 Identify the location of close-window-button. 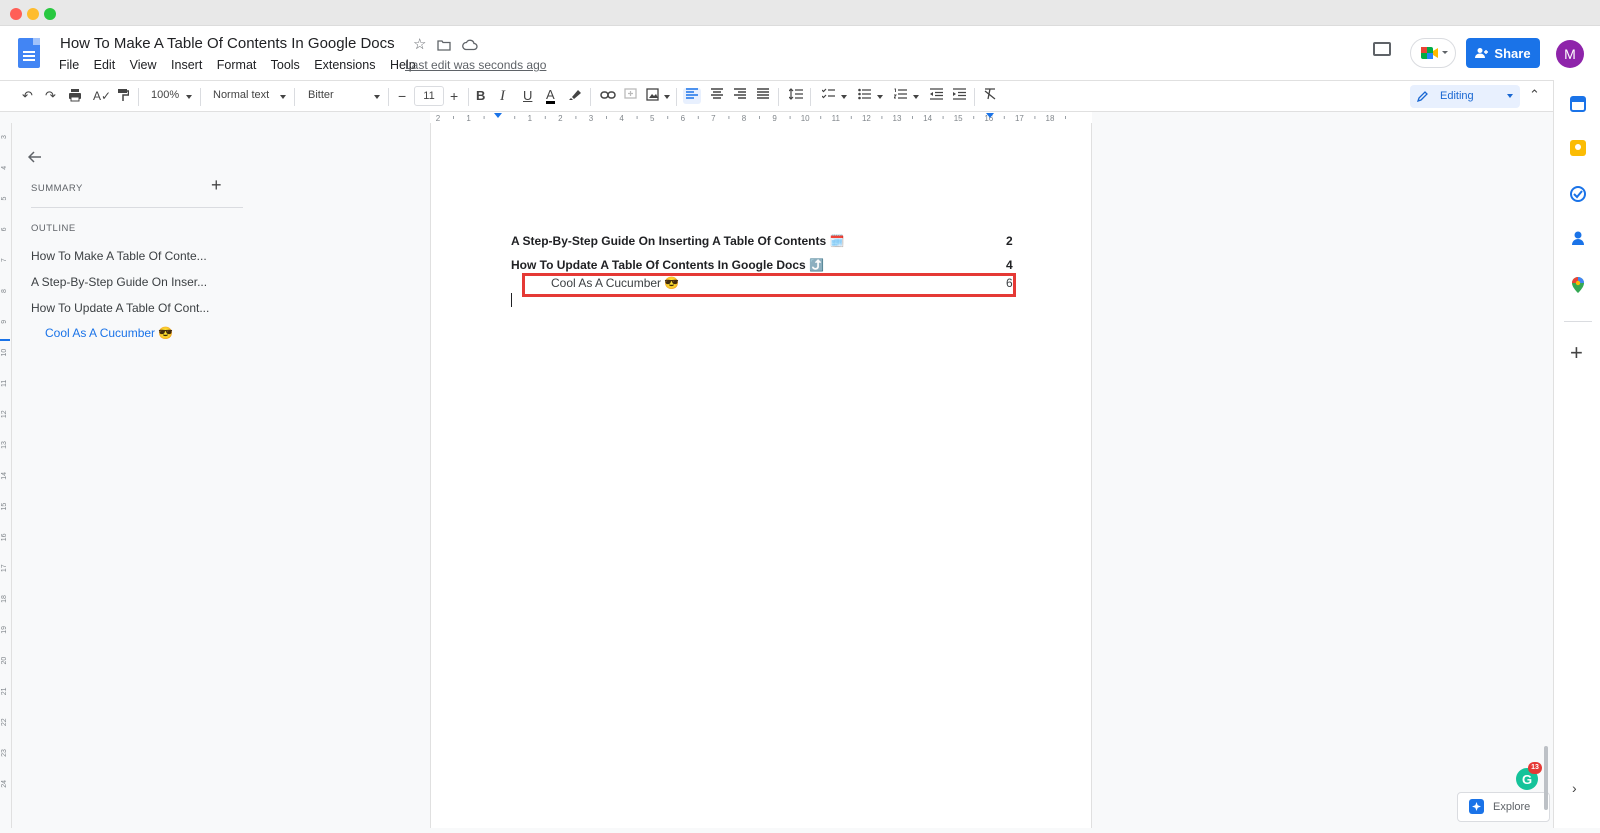
(16, 14).